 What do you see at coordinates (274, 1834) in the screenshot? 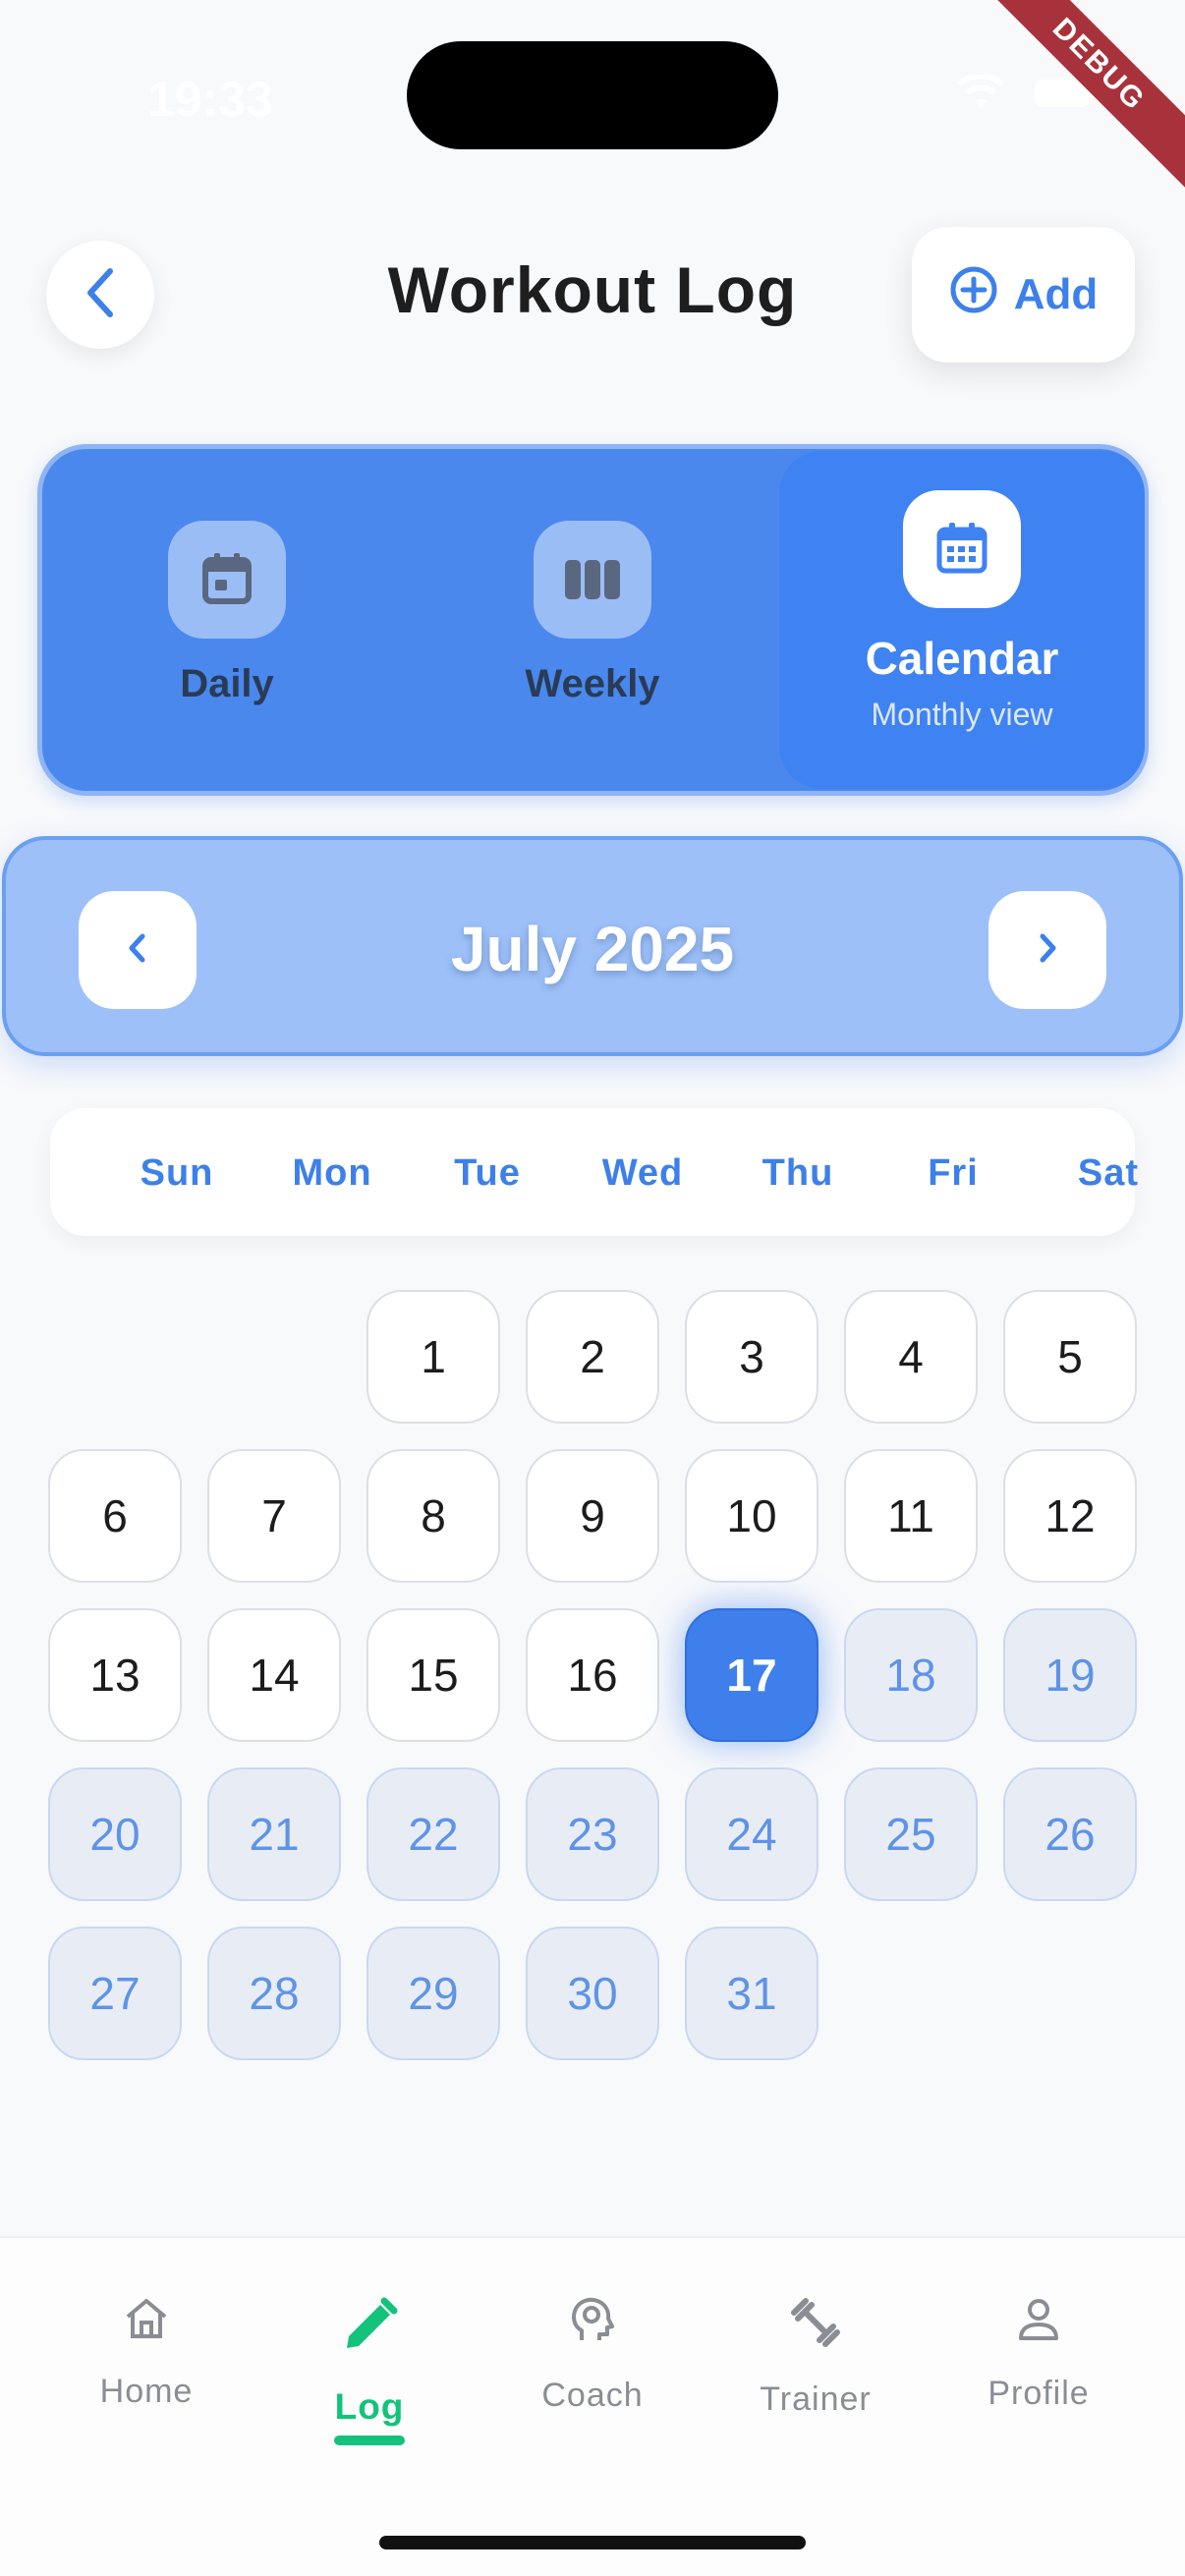
I see `calendar-day: 21` at bounding box center [274, 1834].